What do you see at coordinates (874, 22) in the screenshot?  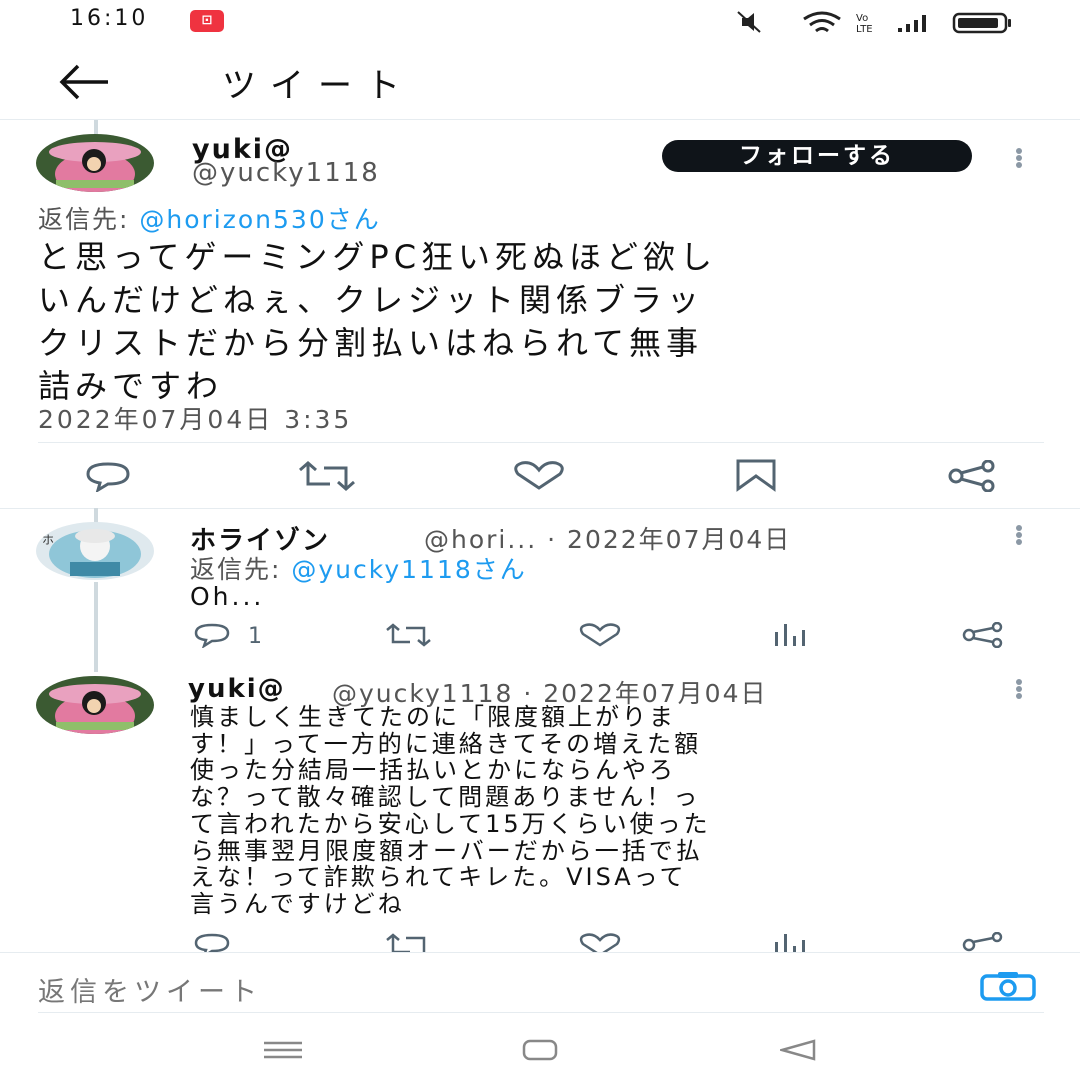 I see `status-icons: Vo LTE` at bounding box center [874, 22].